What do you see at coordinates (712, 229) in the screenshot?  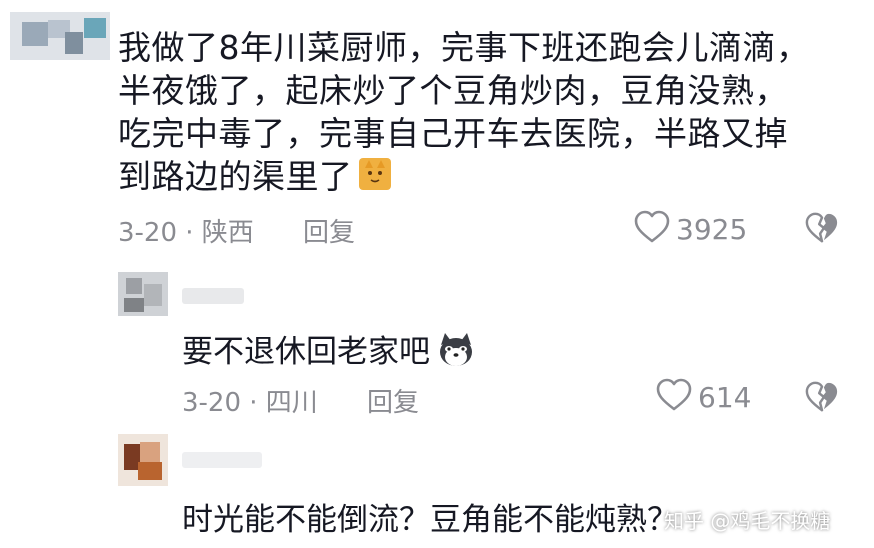 I see `like-count: 3925` at bounding box center [712, 229].